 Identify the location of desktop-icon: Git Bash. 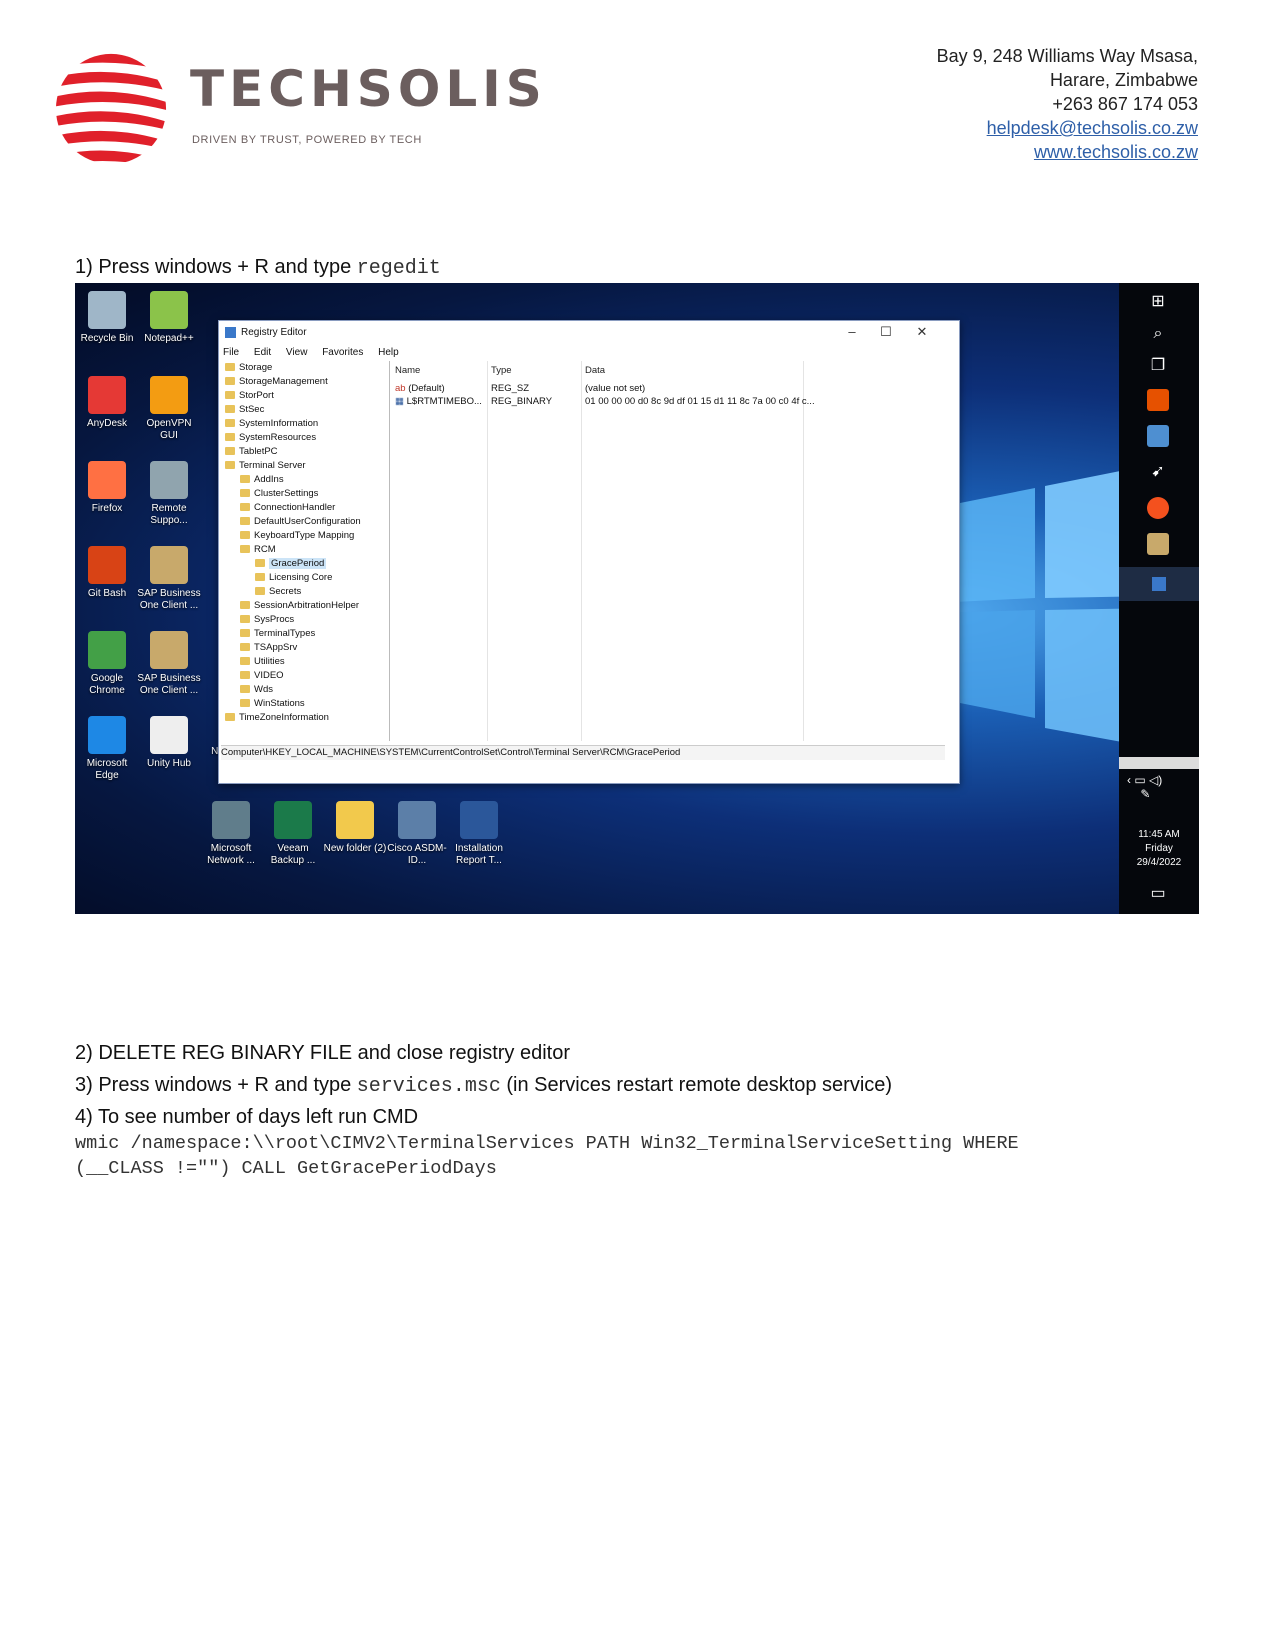
(107, 573).